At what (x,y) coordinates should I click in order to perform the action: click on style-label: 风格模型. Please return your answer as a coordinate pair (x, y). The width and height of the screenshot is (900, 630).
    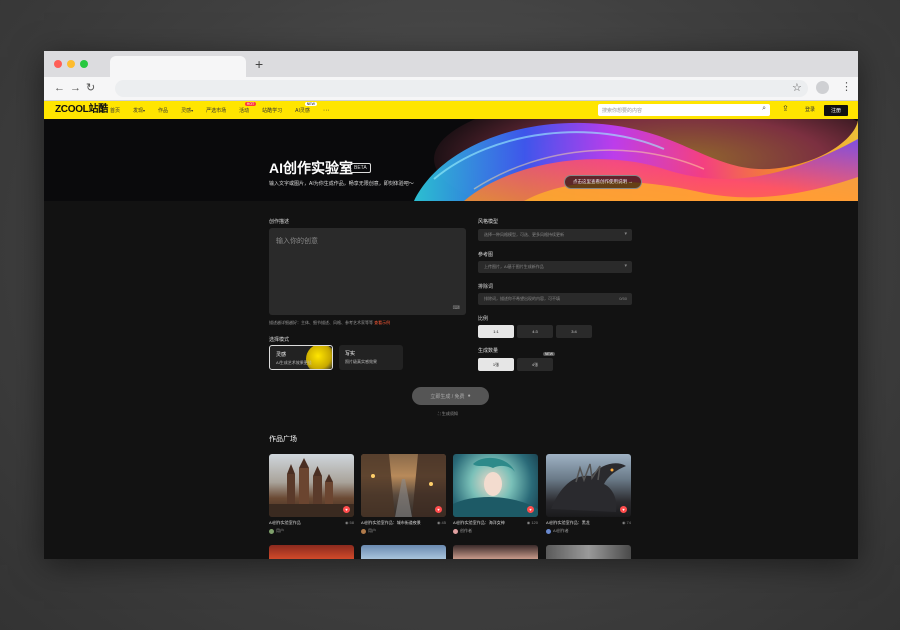
    Looking at the image, I should click on (488, 222).